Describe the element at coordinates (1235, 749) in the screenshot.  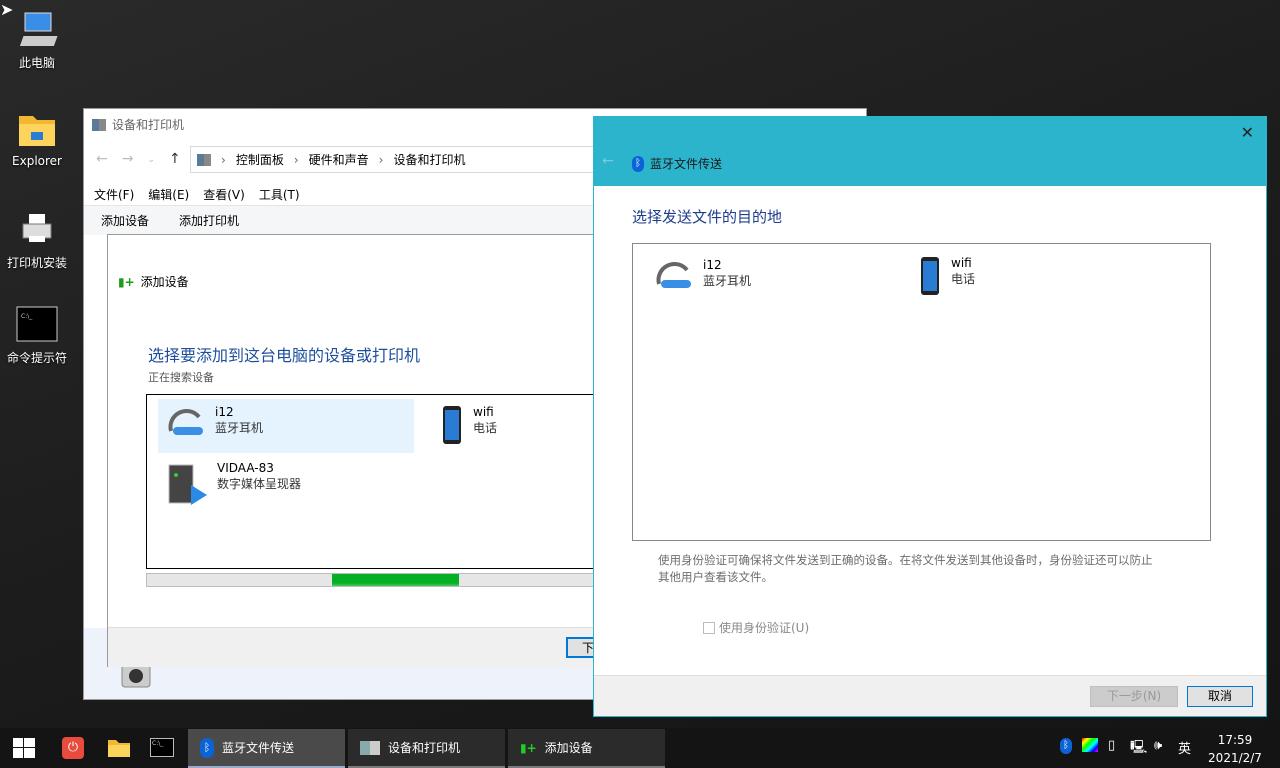
I see `clock: 17:59 2021/2/7` at that location.